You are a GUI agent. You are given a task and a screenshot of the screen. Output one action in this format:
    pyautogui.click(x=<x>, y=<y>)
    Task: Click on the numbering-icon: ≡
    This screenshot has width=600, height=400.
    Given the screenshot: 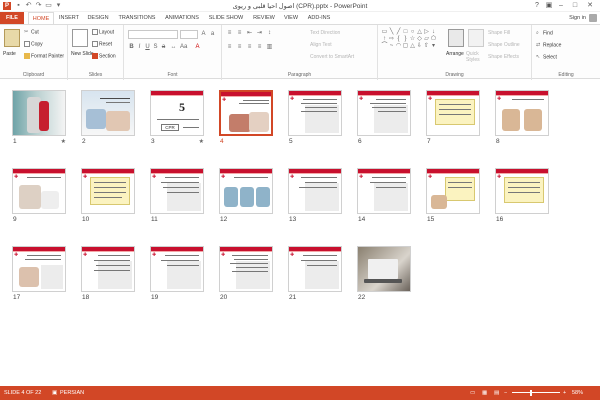 What is the action you would take?
    pyautogui.click(x=239, y=33)
    